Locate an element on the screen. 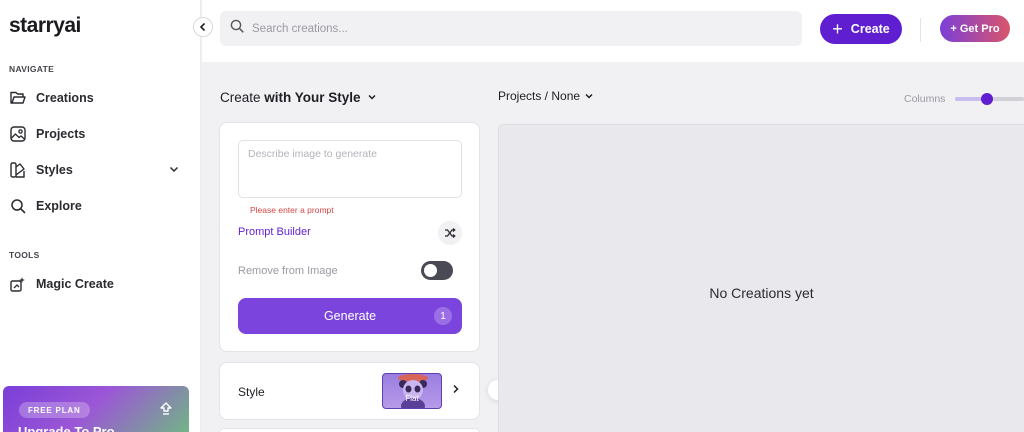 This screenshot has width=1024, height=432. shuffle-prompt-button is located at coordinates (450, 233).